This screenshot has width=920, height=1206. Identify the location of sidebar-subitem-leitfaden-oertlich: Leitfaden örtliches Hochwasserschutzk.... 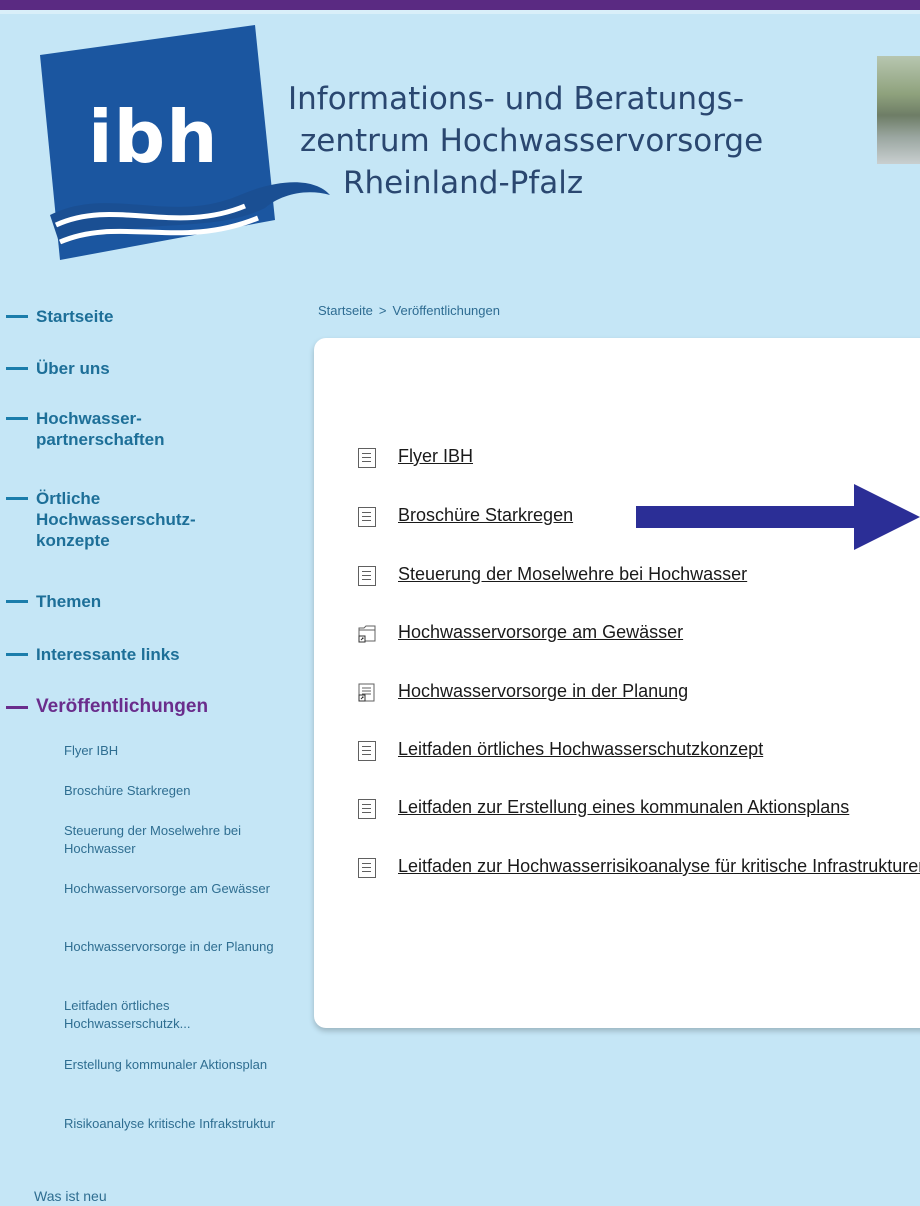
(179, 1015).